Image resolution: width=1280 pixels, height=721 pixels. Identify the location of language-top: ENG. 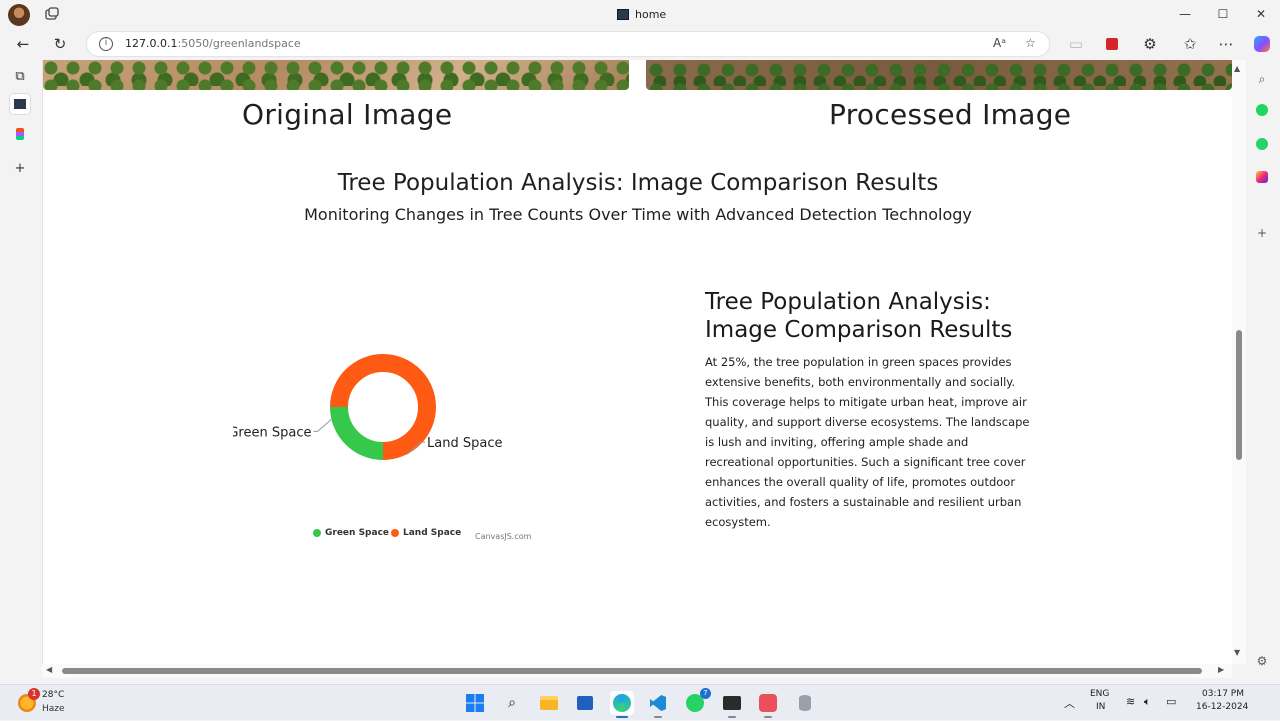
(1099, 694).